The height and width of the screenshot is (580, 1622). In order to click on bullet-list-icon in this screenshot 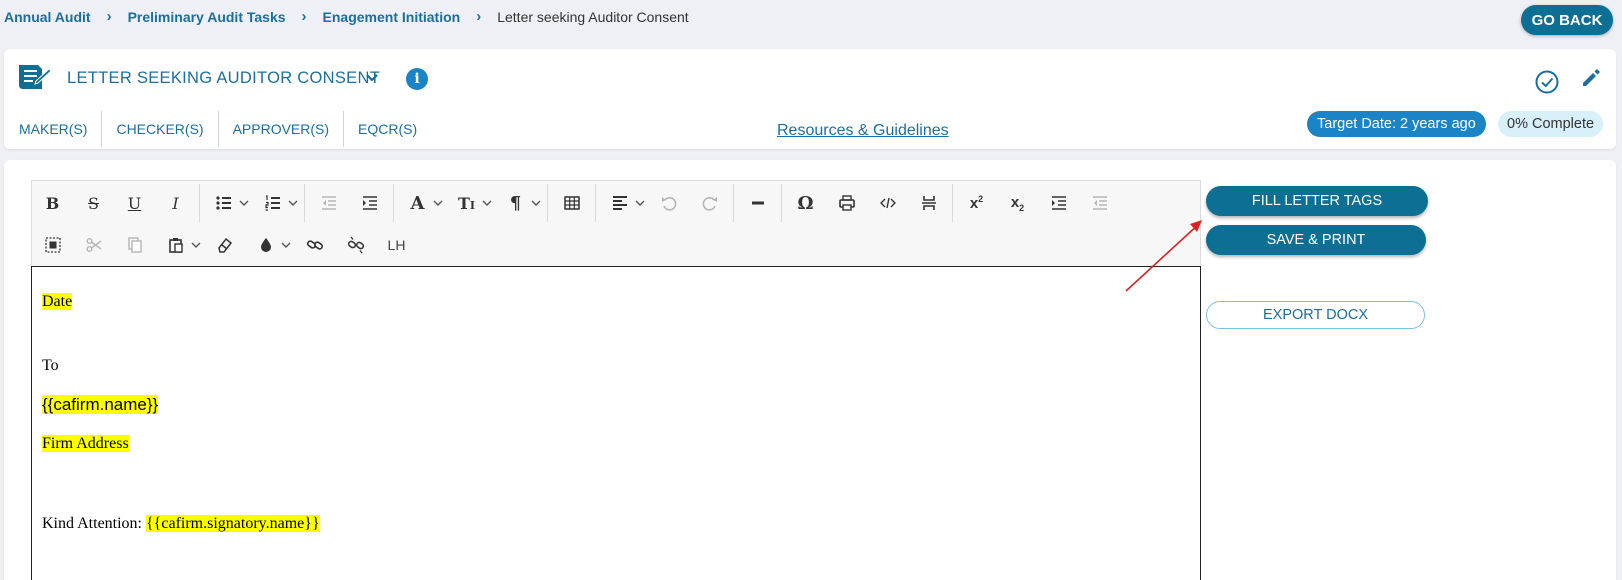, I will do `click(223, 203)`.